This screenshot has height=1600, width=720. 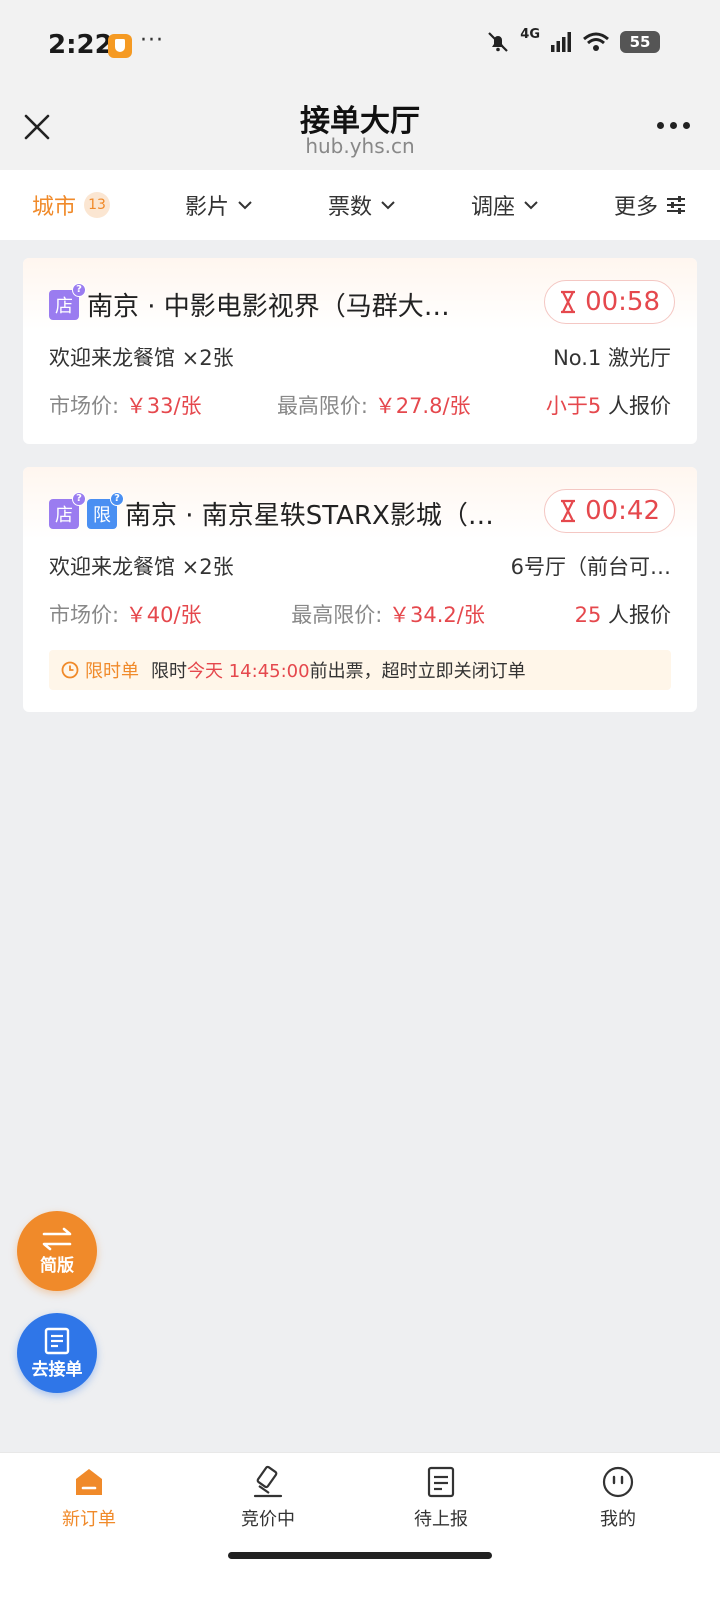 I want to click on max-price: ￥34.2/张, so click(x=437, y=615).